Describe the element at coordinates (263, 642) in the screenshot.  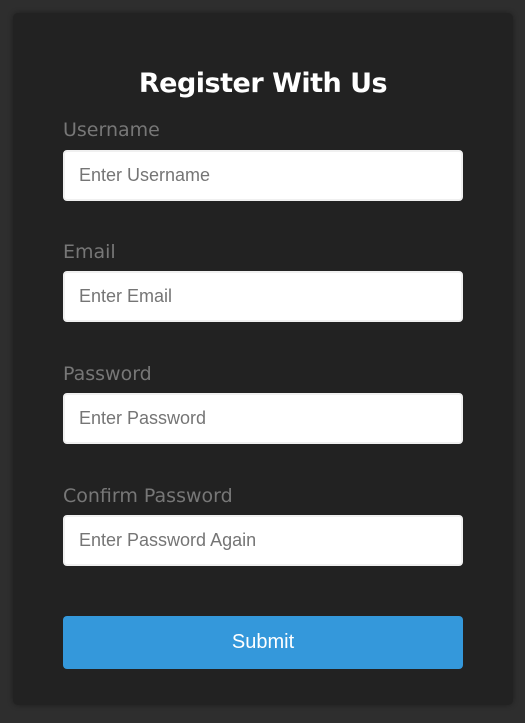
I see `submit-button: Submit` at that location.